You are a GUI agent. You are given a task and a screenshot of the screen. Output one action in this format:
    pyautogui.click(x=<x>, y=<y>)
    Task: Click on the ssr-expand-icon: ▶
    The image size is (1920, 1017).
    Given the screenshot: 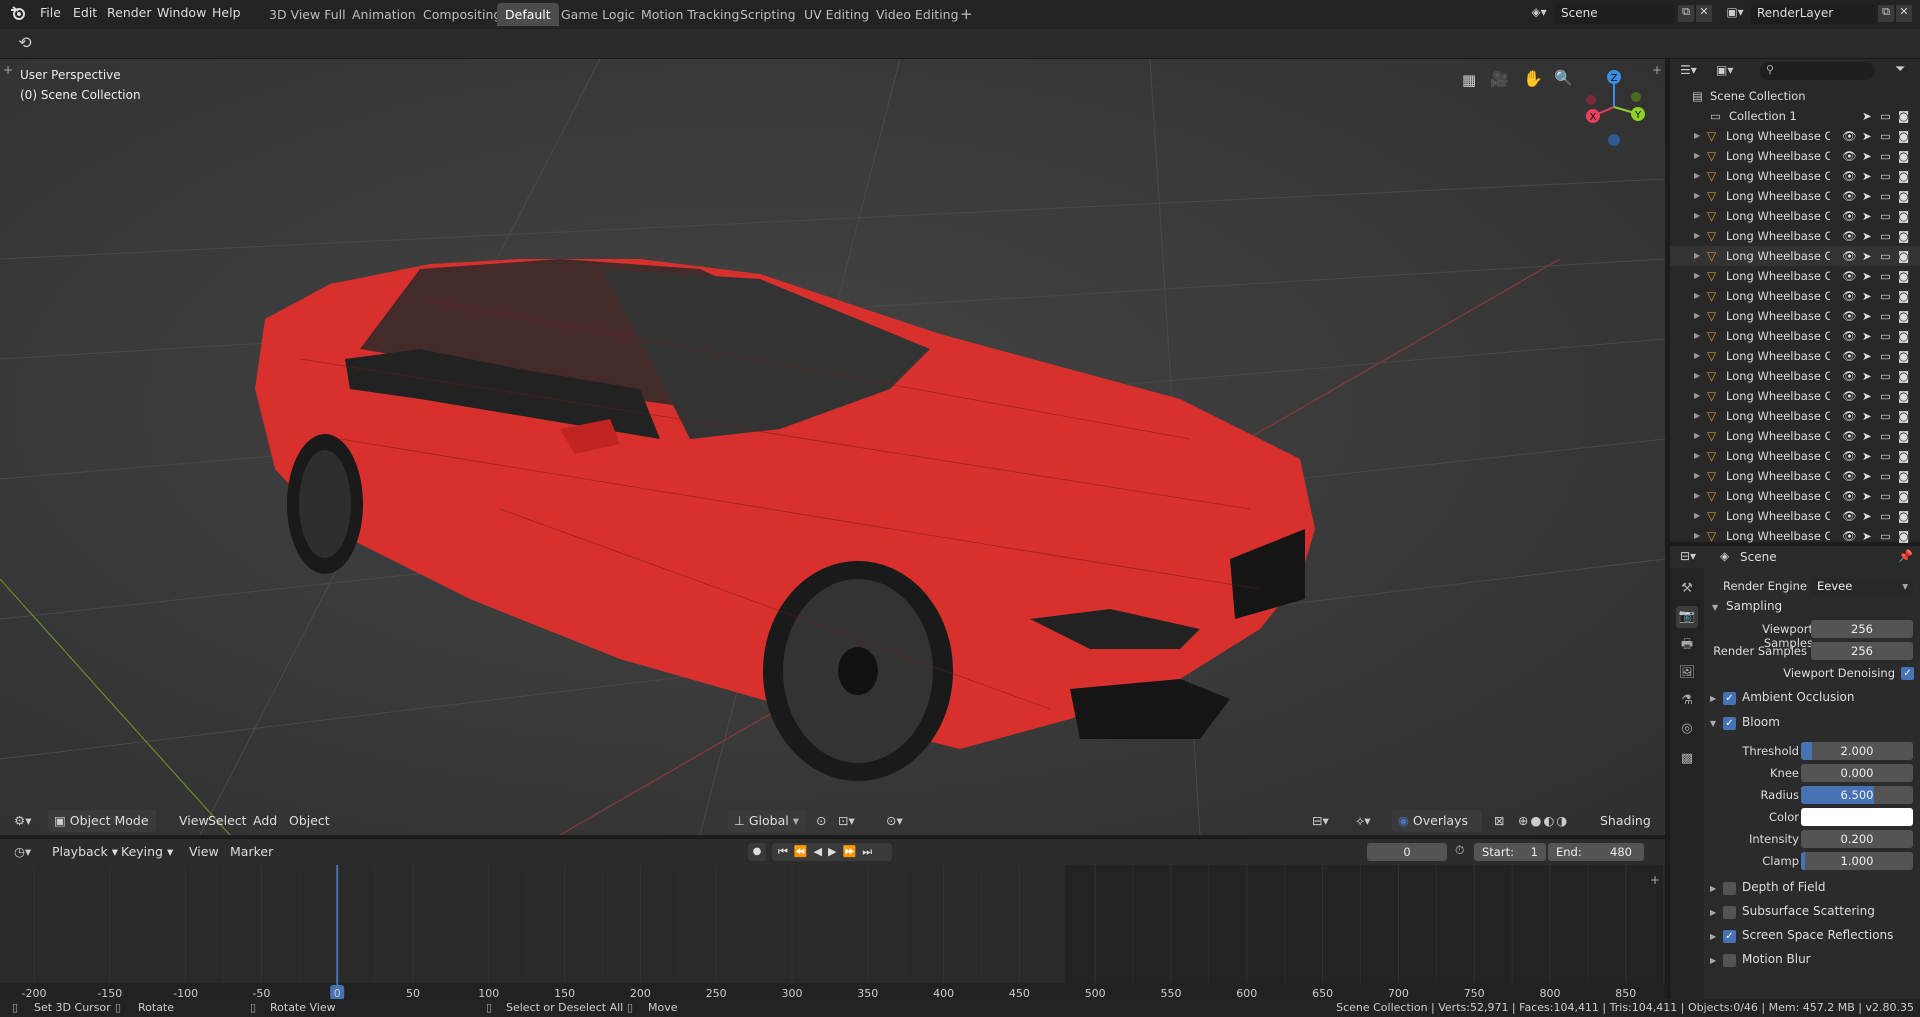 What is the action you would take?
    pyautogui.click(x=1713, y=936)
    